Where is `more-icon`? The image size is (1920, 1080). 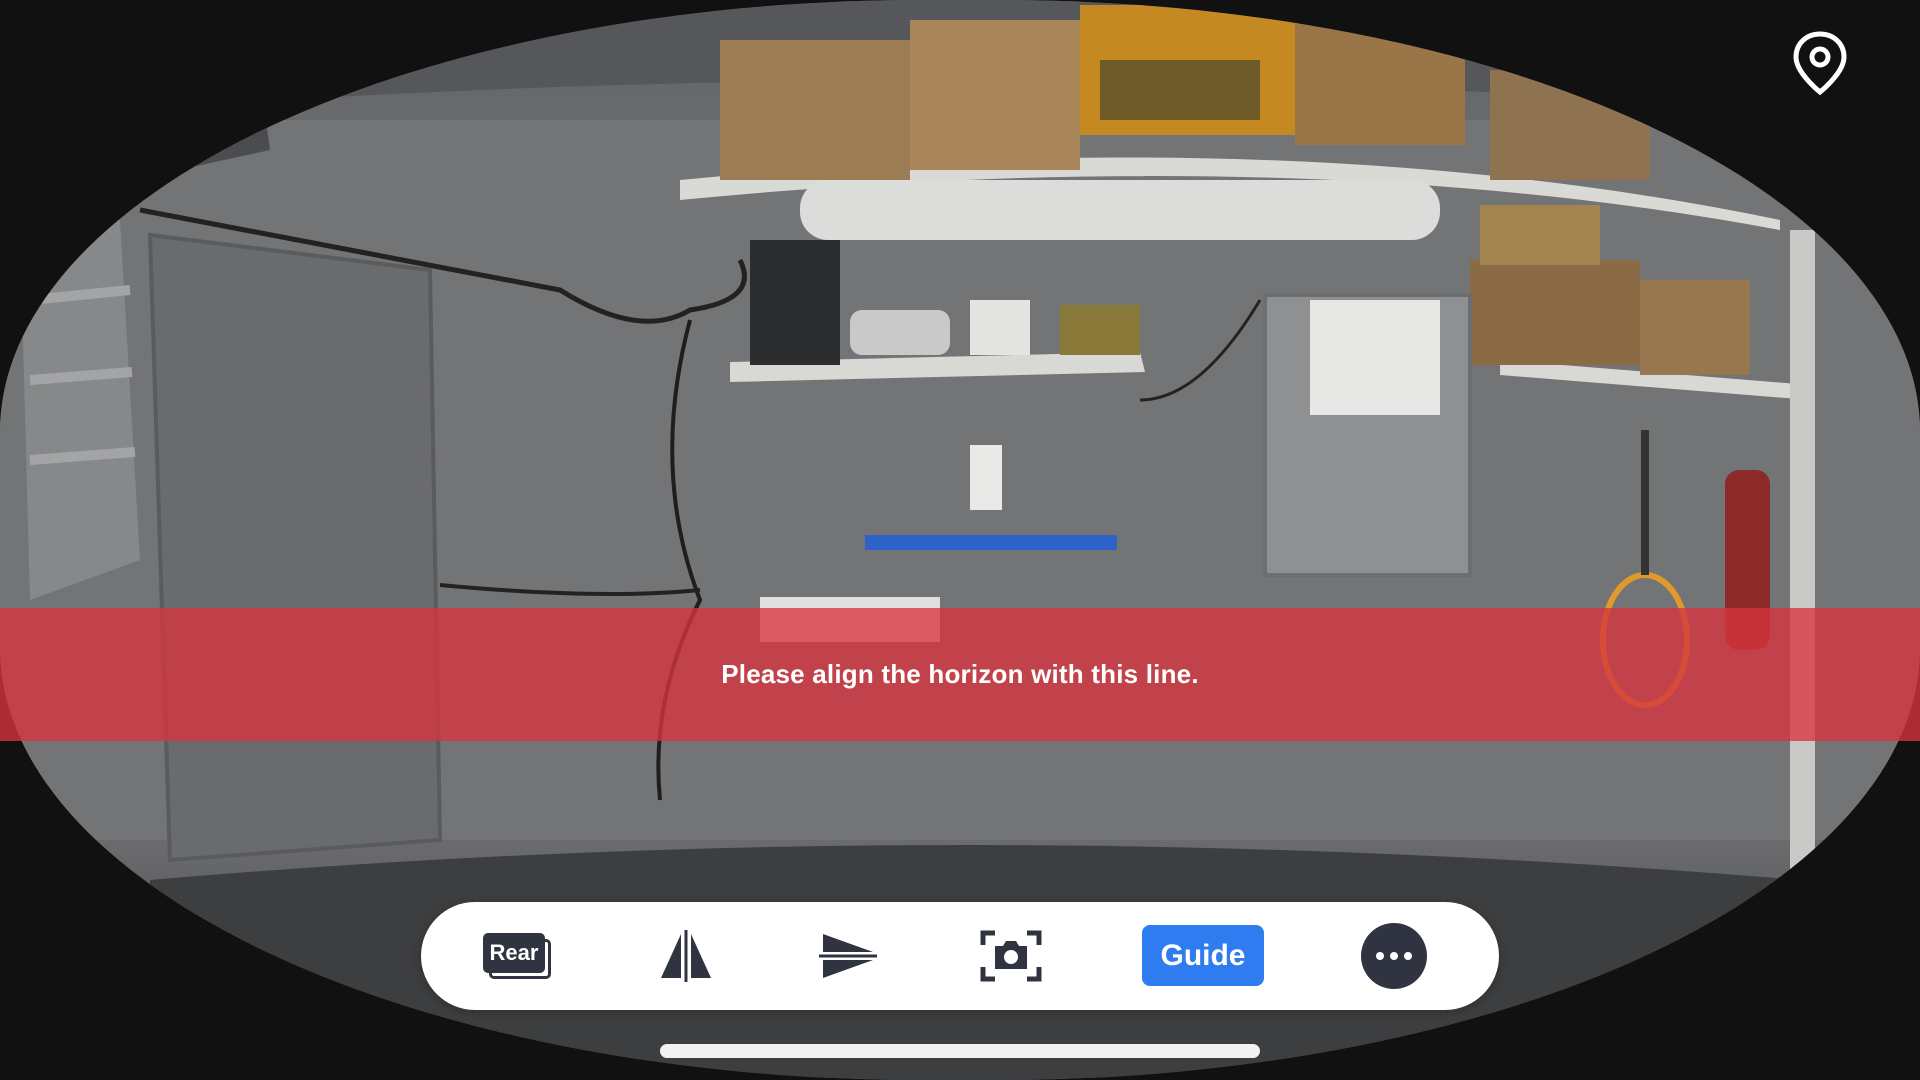
more-icon is located at coordinates (1394, 956).